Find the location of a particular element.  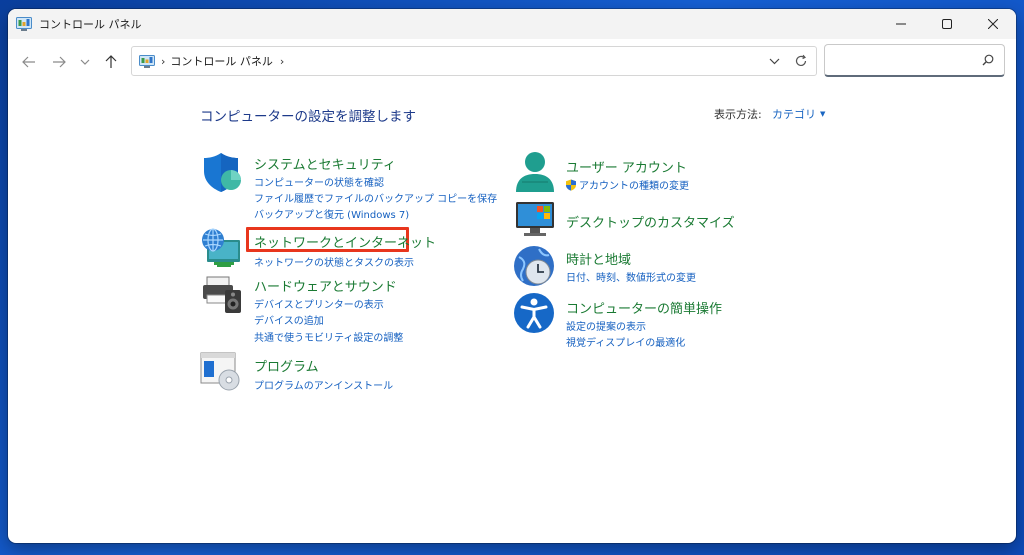

recent-locations-button is located at coordinates (85, 62).